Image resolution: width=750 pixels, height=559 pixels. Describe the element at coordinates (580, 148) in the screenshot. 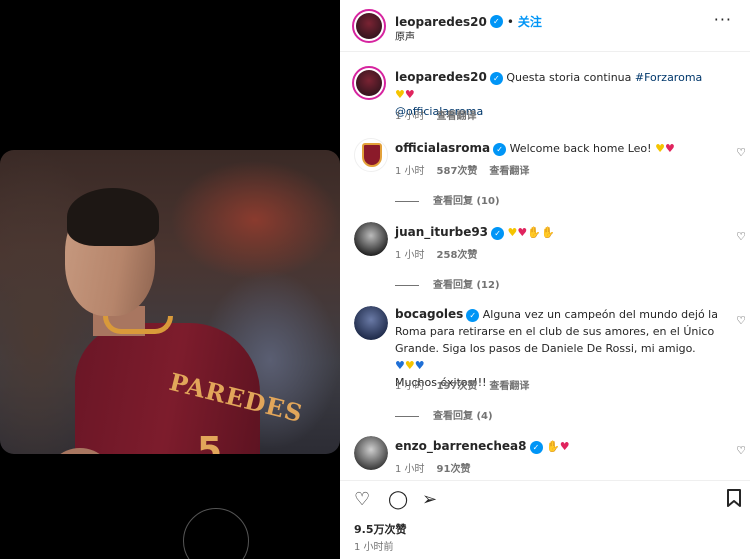

I see `comment-text: Welcome back home Leo!` at that location.